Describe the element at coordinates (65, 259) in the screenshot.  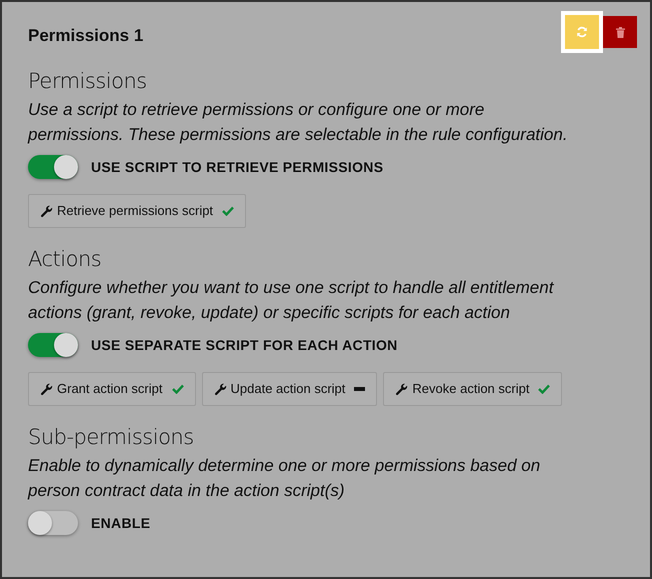
I see `section-heading: Actions` at that location.